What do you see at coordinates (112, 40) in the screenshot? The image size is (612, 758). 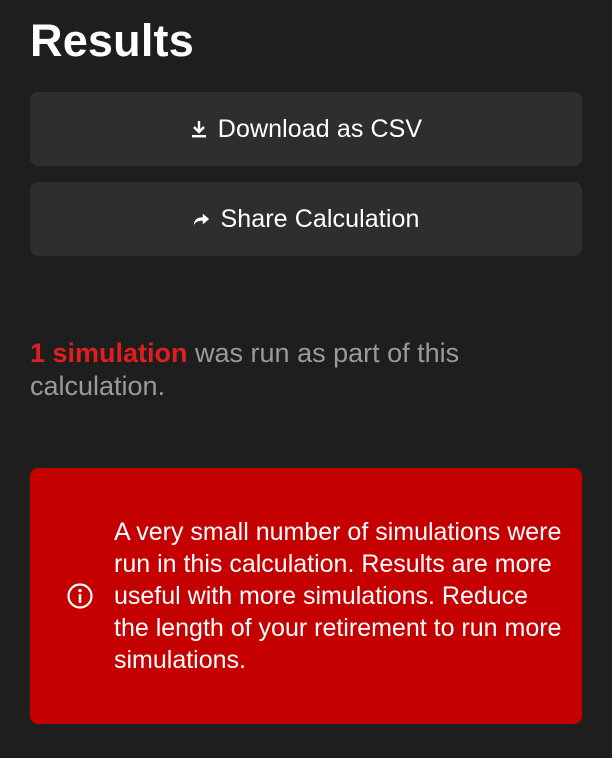 I see `results-heading: Results` at bounding box center [112, 40].